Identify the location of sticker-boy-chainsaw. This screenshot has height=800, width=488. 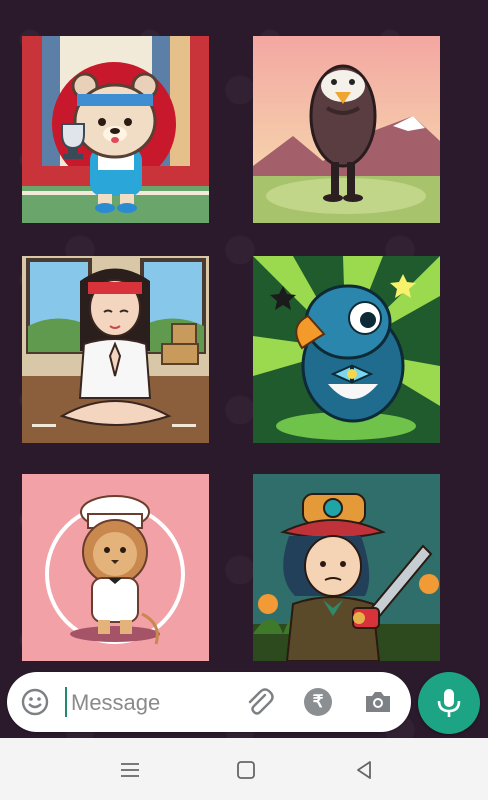
(346, 567).